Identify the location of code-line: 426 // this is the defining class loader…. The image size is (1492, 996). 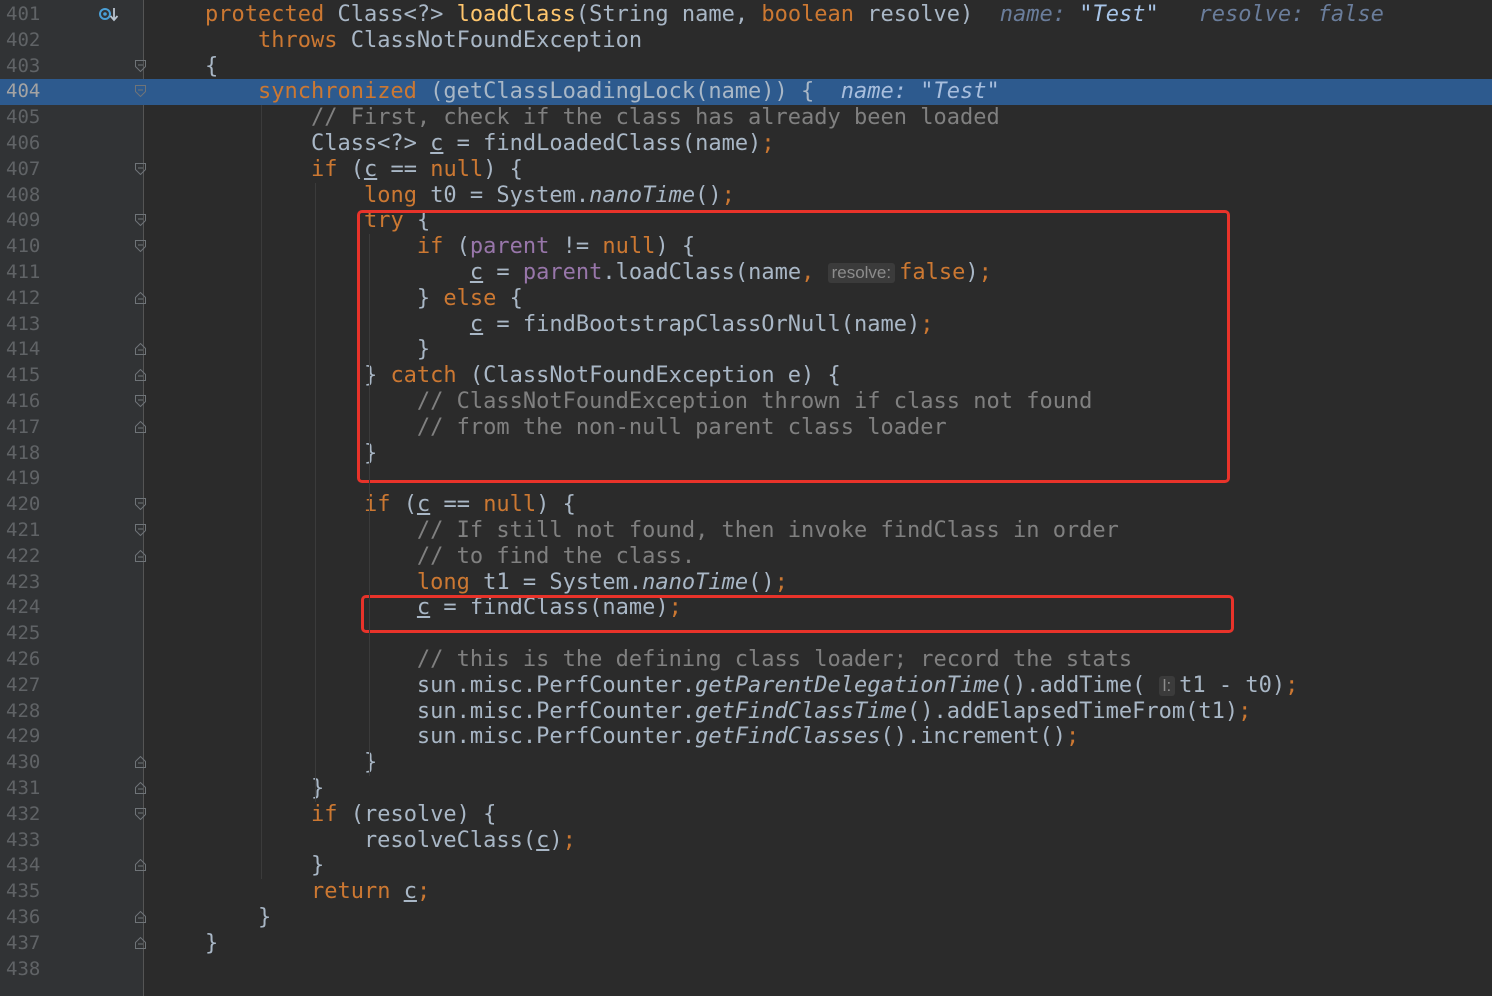
(746, 660).